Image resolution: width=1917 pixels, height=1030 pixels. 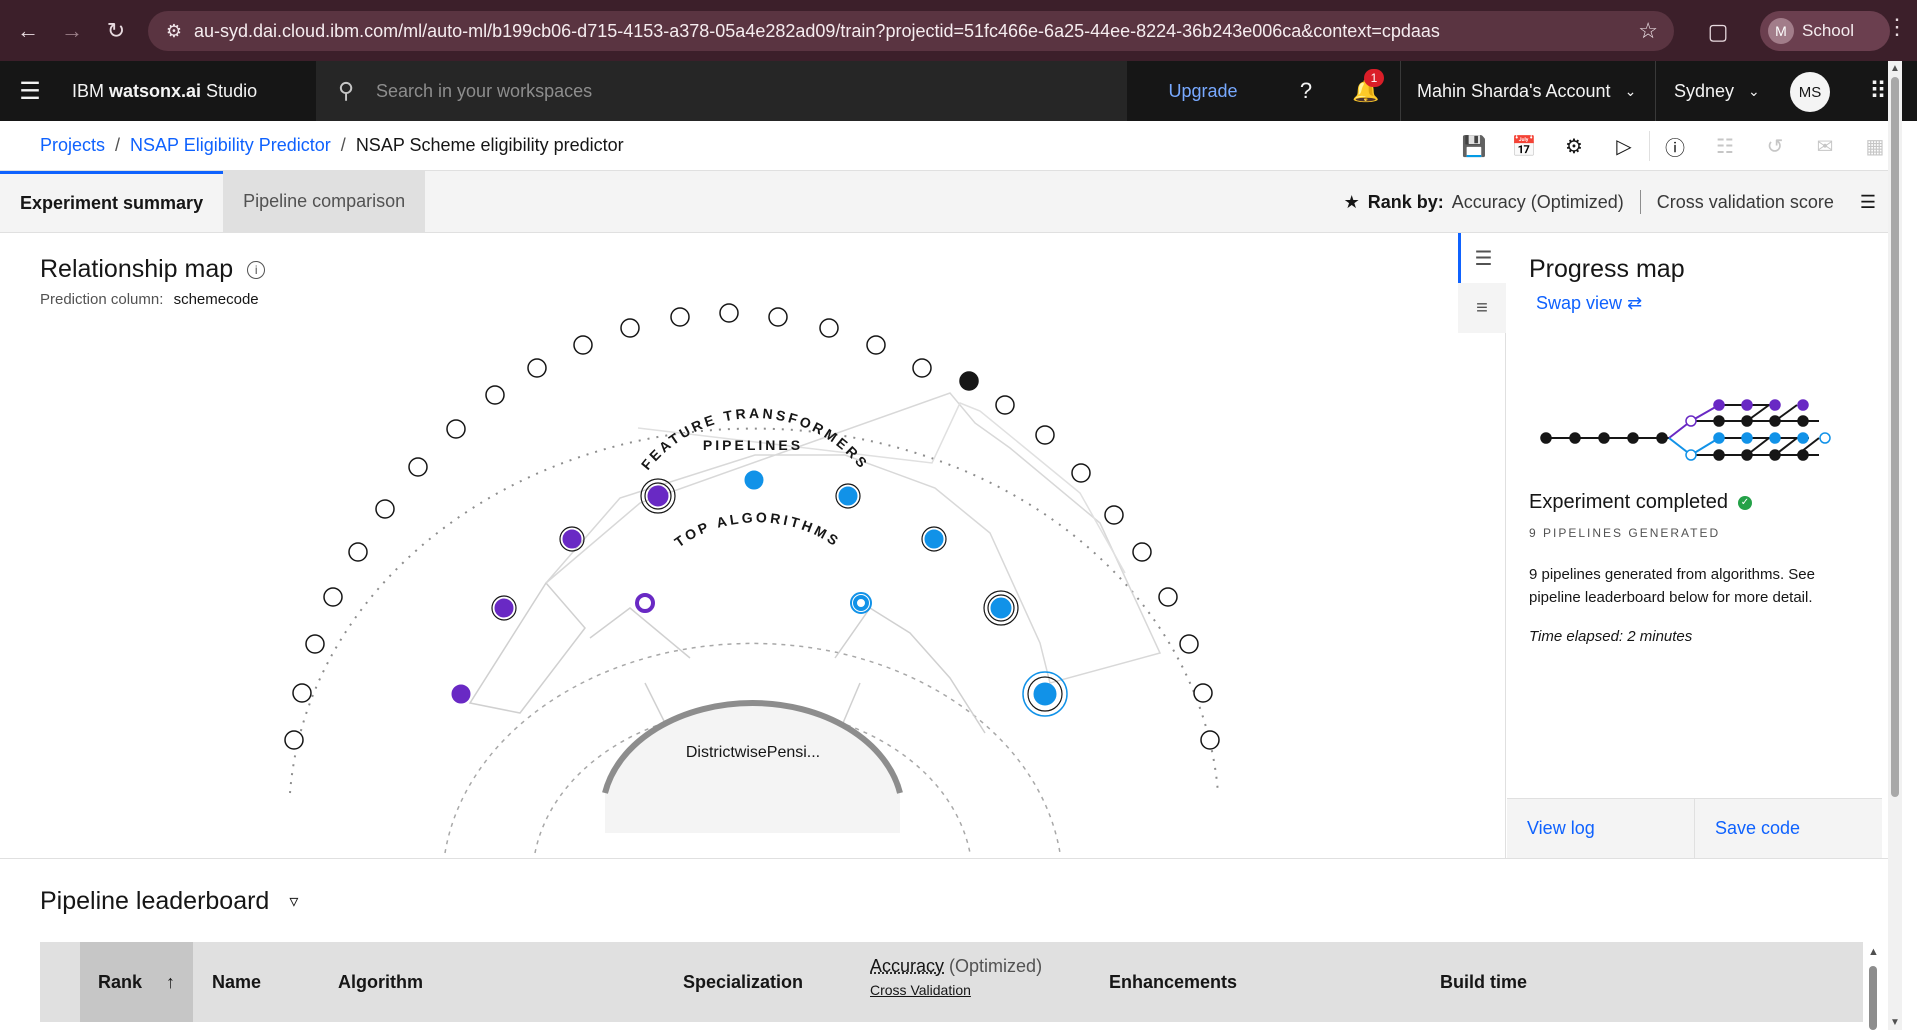 I want to click on column-algorithm: Algorithm, so click(x=380, y=982).